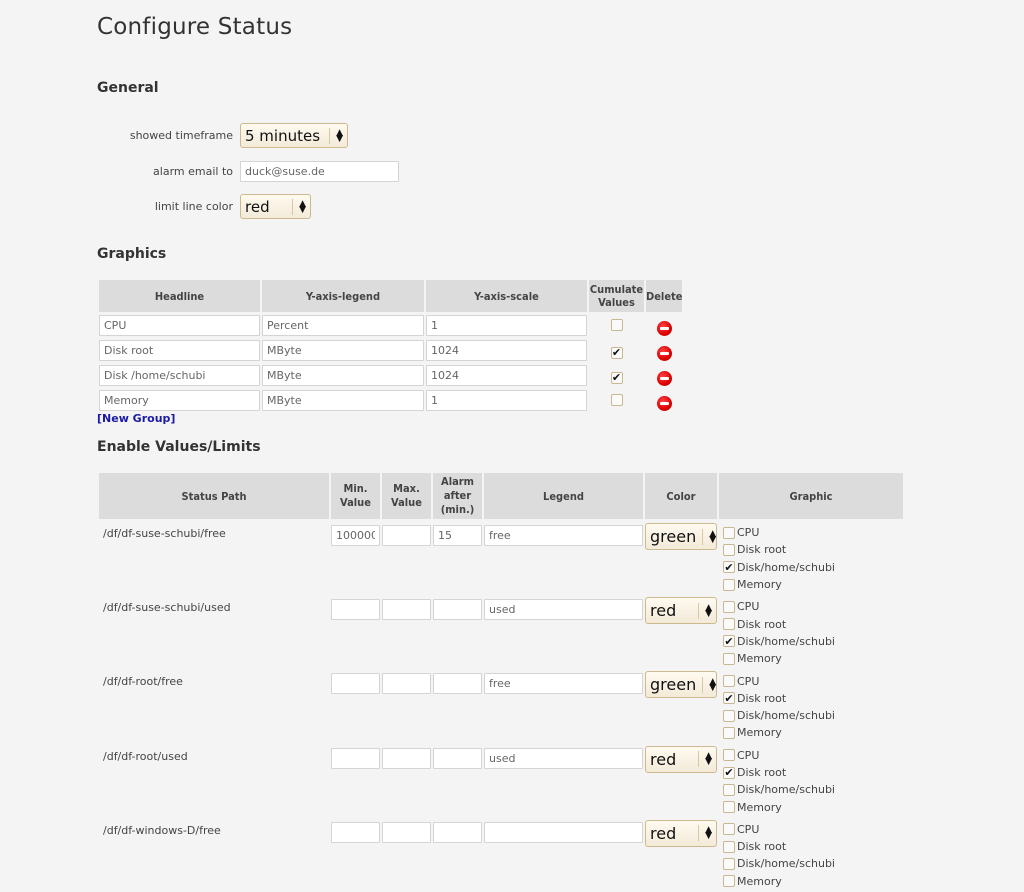 The width and height of the screenshot is (1024, 892). Describe the element at coordinates (294, 135) in the screenshot. I see `timeframe-select: 5 minutes ▲ ▼` at that location.